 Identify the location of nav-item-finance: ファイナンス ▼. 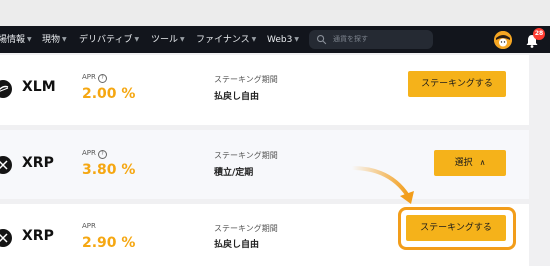
(226, 39).